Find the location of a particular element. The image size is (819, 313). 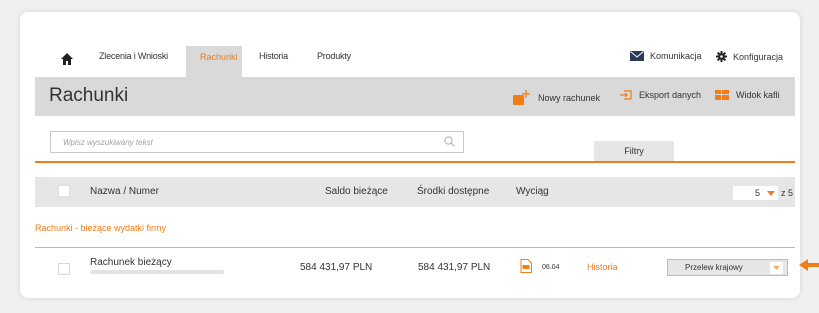

section-divider is located at coordinates (415, 247).